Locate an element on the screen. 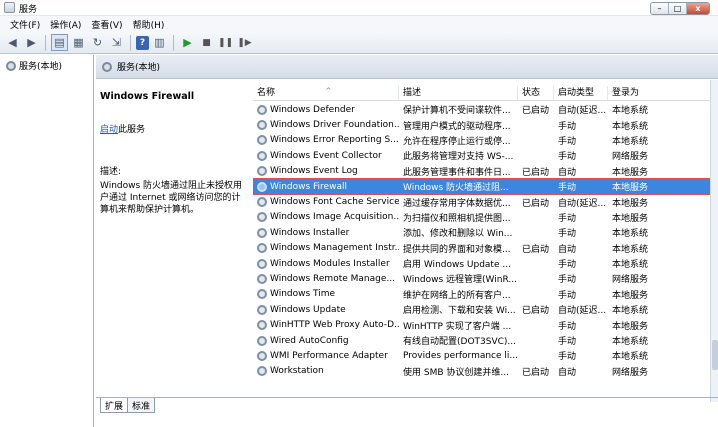  column-headers: ^ 名称 描述 状态 启动类型 登录为 is located at coordinates (482, 93).